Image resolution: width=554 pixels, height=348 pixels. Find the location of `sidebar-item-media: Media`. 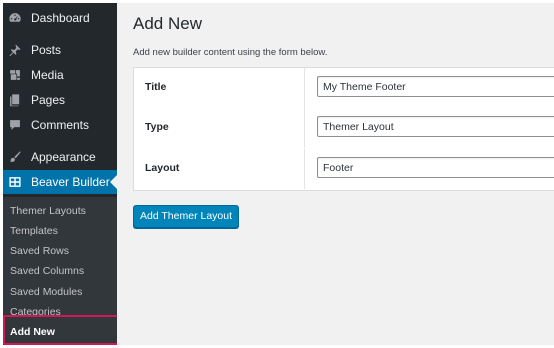

sidebar-item-media: Media is located at coordinates (60, 75).